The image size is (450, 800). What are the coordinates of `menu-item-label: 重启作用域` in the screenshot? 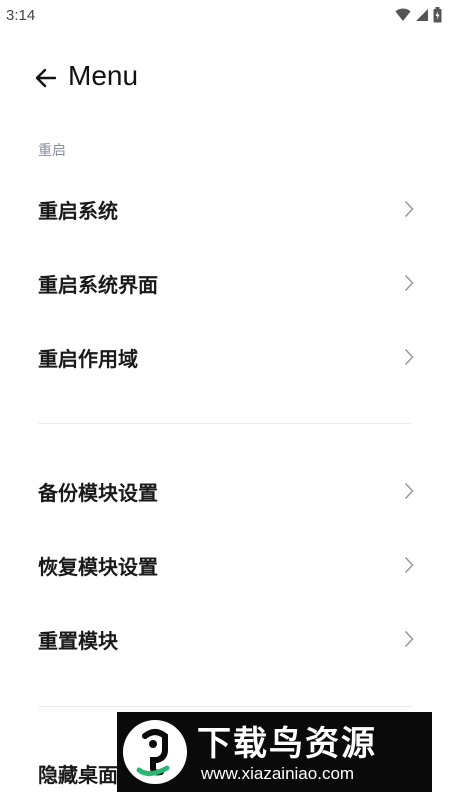 It's located at (88, 358).